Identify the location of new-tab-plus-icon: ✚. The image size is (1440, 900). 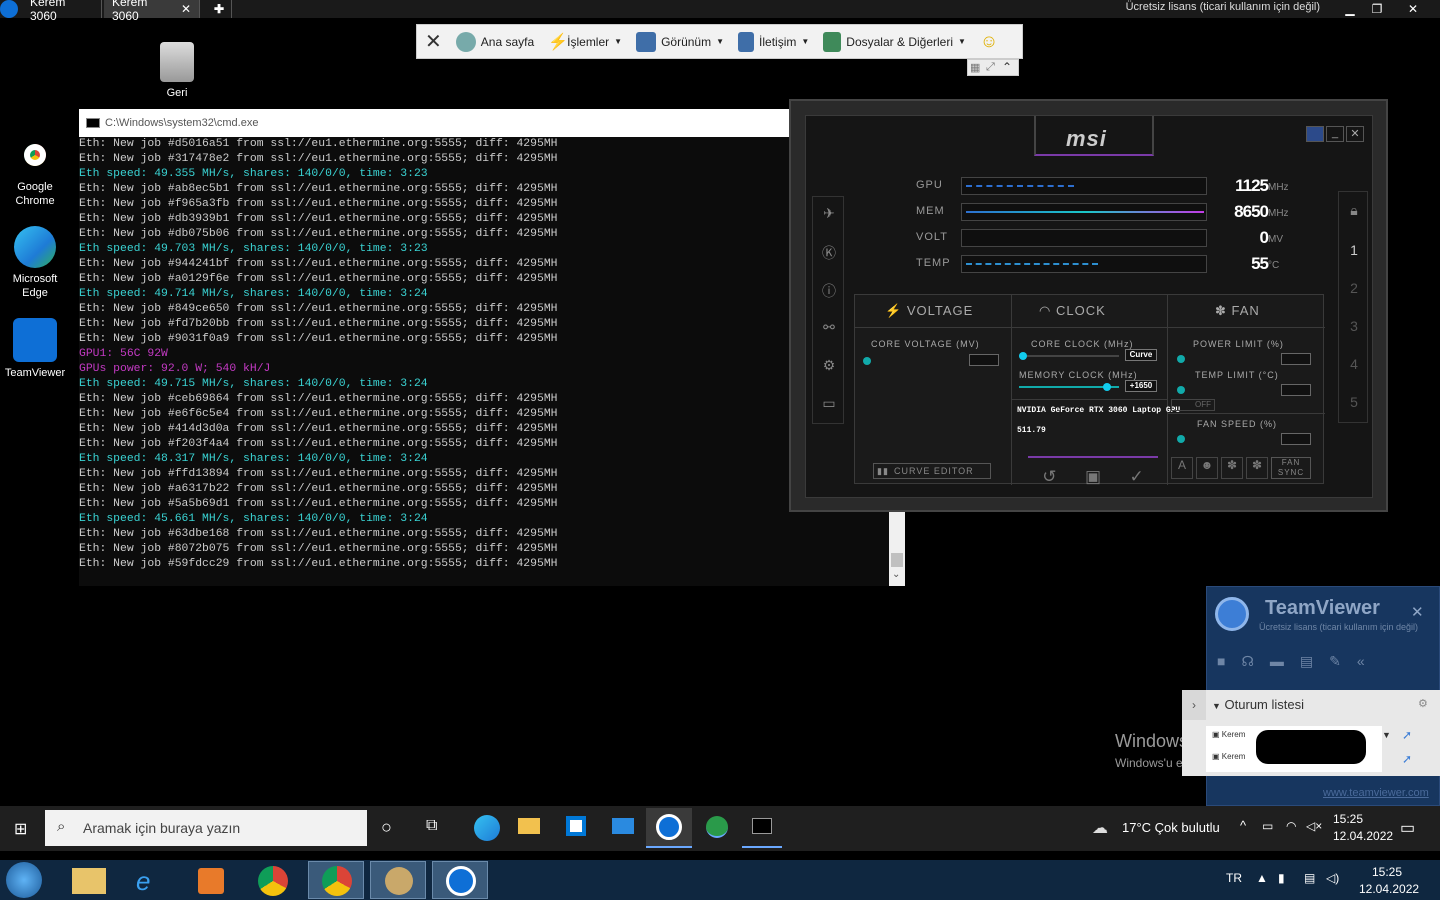
(219, 9).